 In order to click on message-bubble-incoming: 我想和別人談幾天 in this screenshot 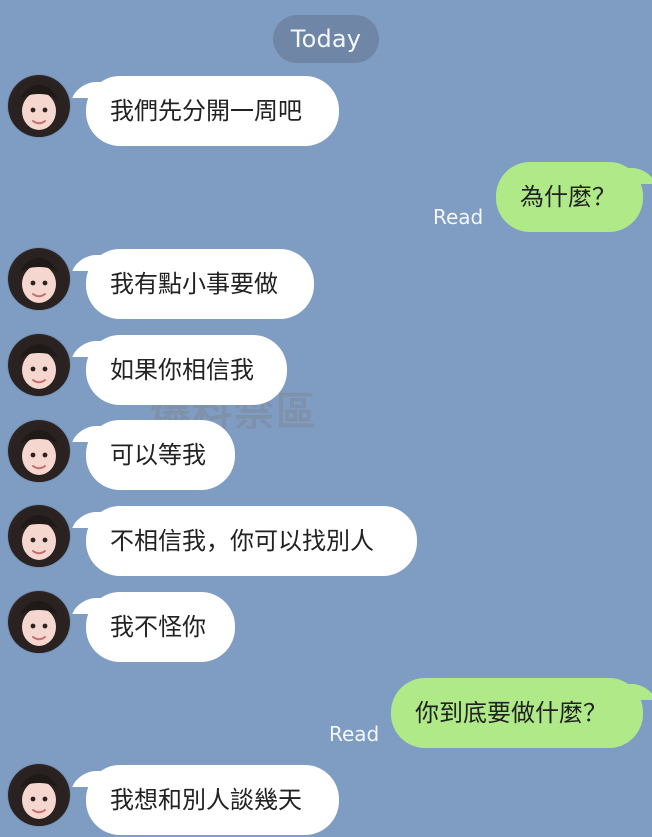, I will do `click(212, 800)`.